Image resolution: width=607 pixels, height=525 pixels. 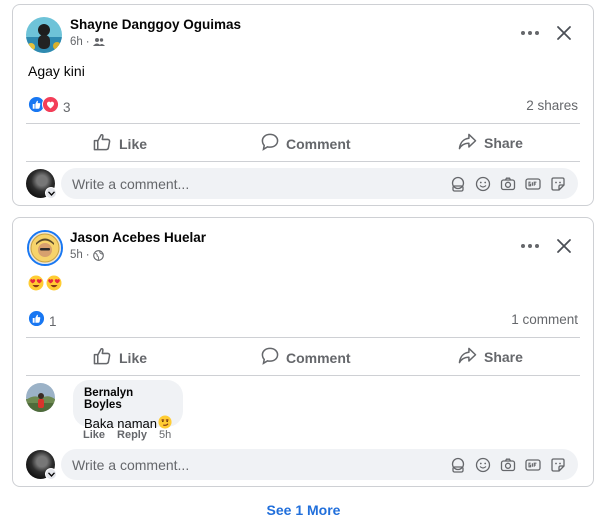 I want to click on reaction-count: 3, so click(x=67, y=107).